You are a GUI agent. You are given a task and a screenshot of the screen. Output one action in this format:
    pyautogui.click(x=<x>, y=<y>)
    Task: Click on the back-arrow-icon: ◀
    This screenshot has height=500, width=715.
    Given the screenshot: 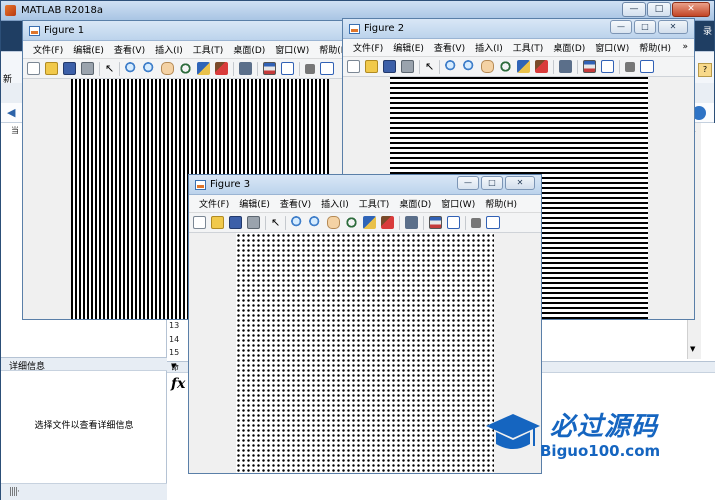 What is the action you would take?
    pyautogui.click(x=11, y=112)
    